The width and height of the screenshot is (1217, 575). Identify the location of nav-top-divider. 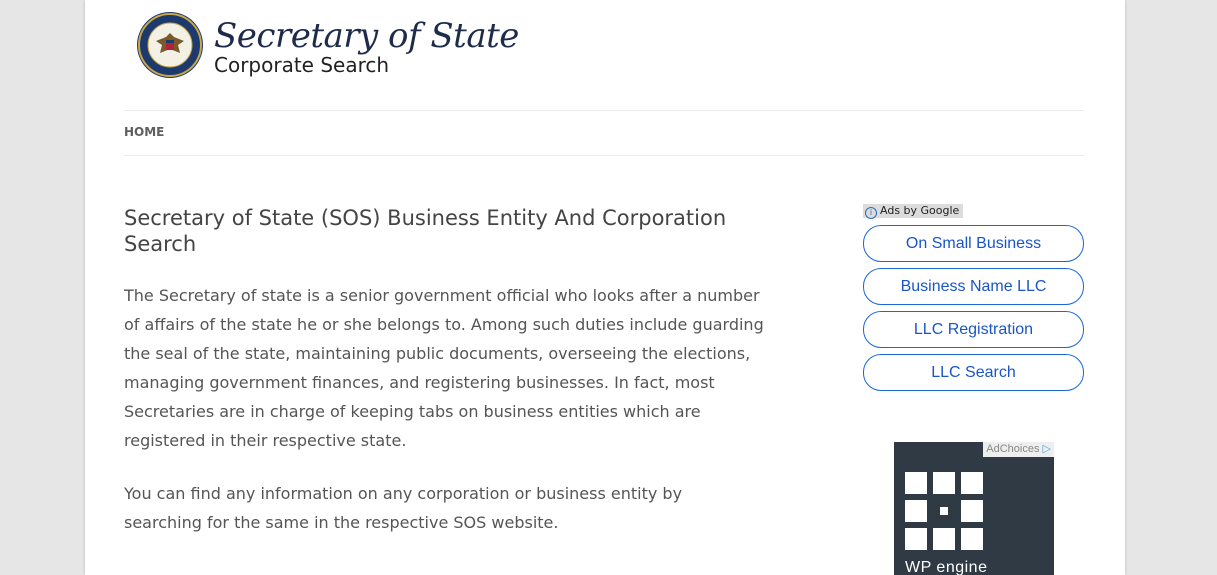
(604, 110).